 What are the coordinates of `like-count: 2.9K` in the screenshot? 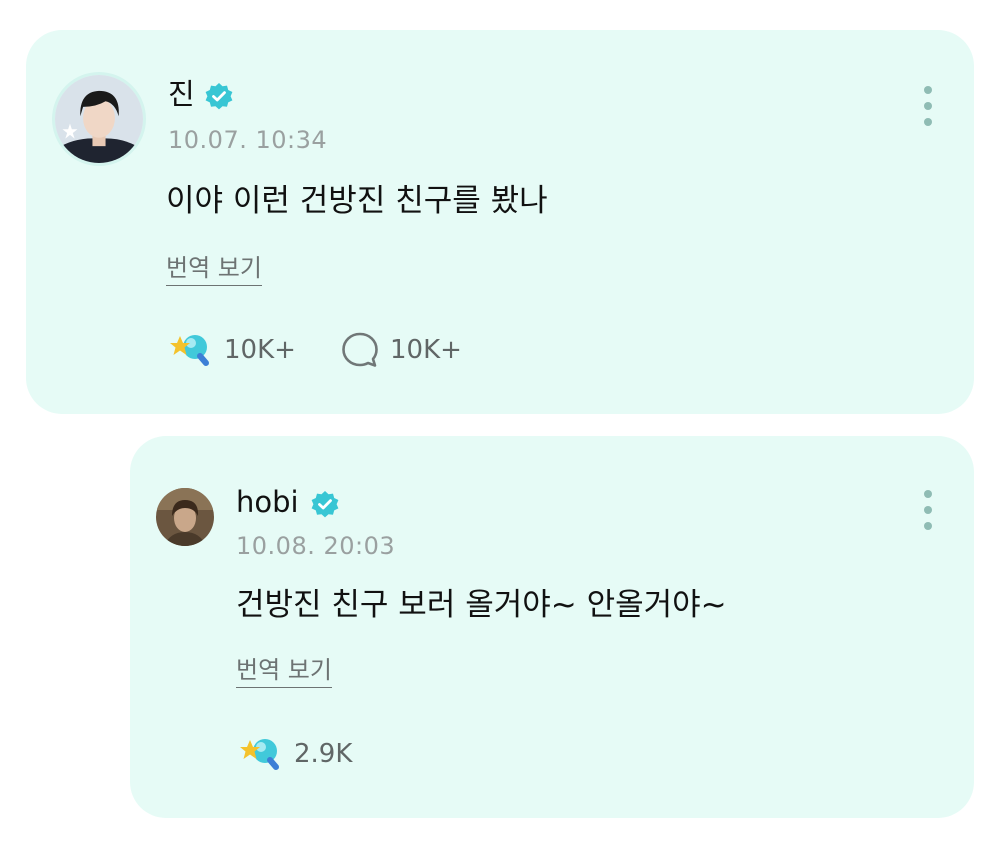 It's located at (323, 754).